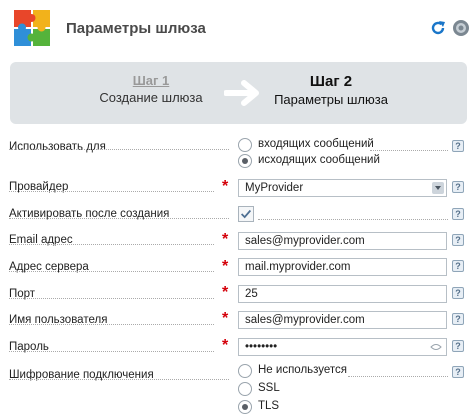 This screenshot has width=474, height=420. I want to click on settings-icon, so click(461, 28).